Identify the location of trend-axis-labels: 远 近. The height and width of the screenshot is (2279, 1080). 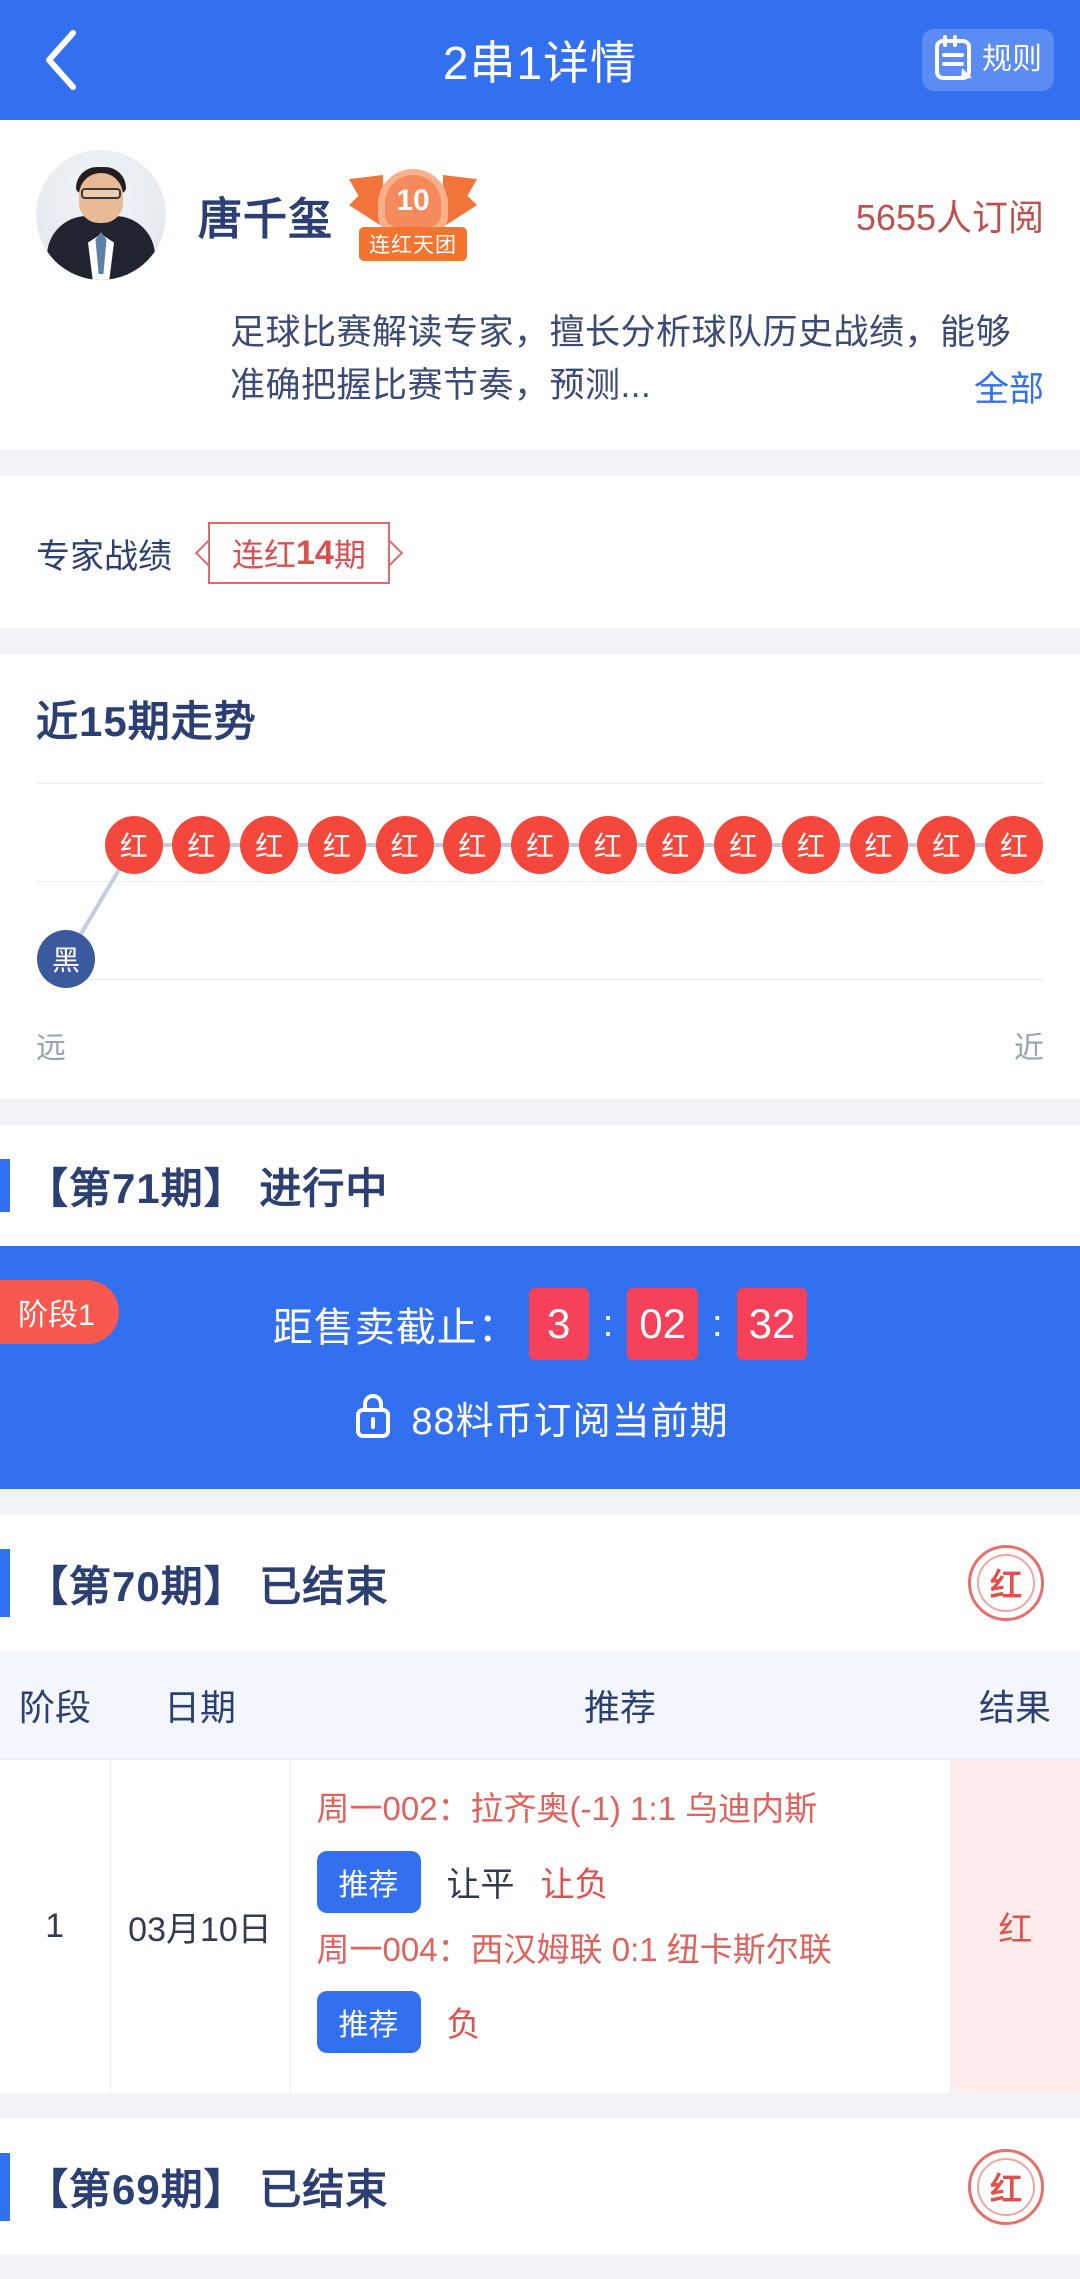
(540, 1050).